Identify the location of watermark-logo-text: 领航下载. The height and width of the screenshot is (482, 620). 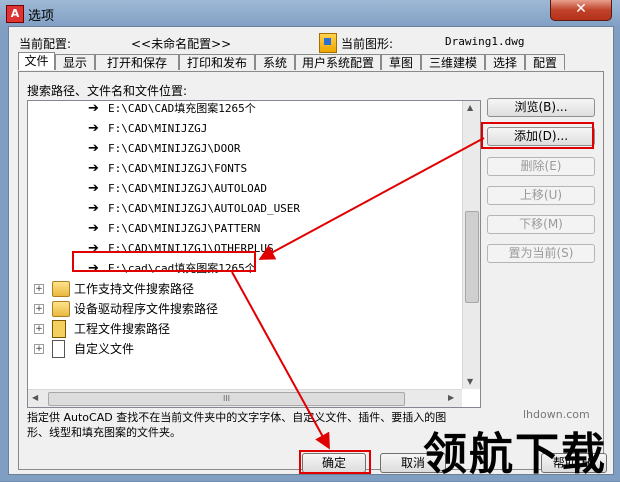
(515, 454).